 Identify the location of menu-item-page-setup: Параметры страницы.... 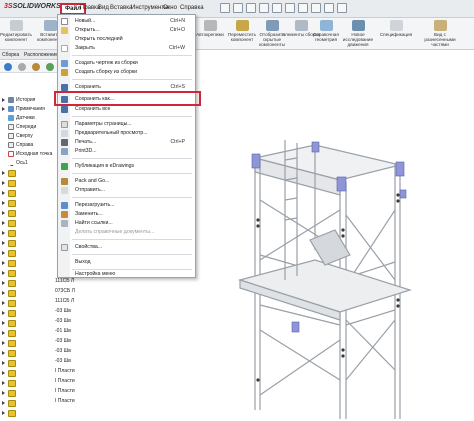
(126, 124).